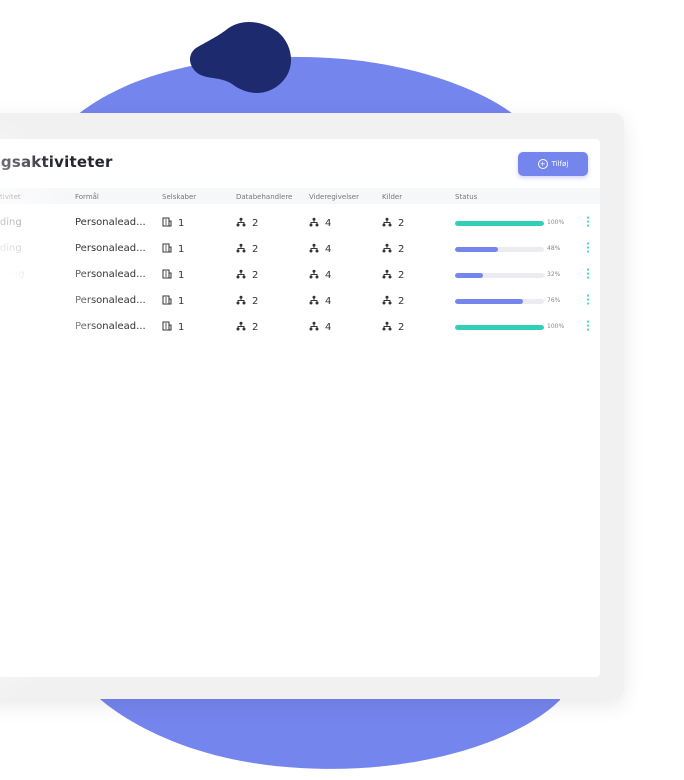 The width and height of the screenshot is (684, 780). Describe the element at coordinates (300, 224) in the screenshot. I see `table-row: rding Personalead... 1 2 4 2 100% ···` at that location.